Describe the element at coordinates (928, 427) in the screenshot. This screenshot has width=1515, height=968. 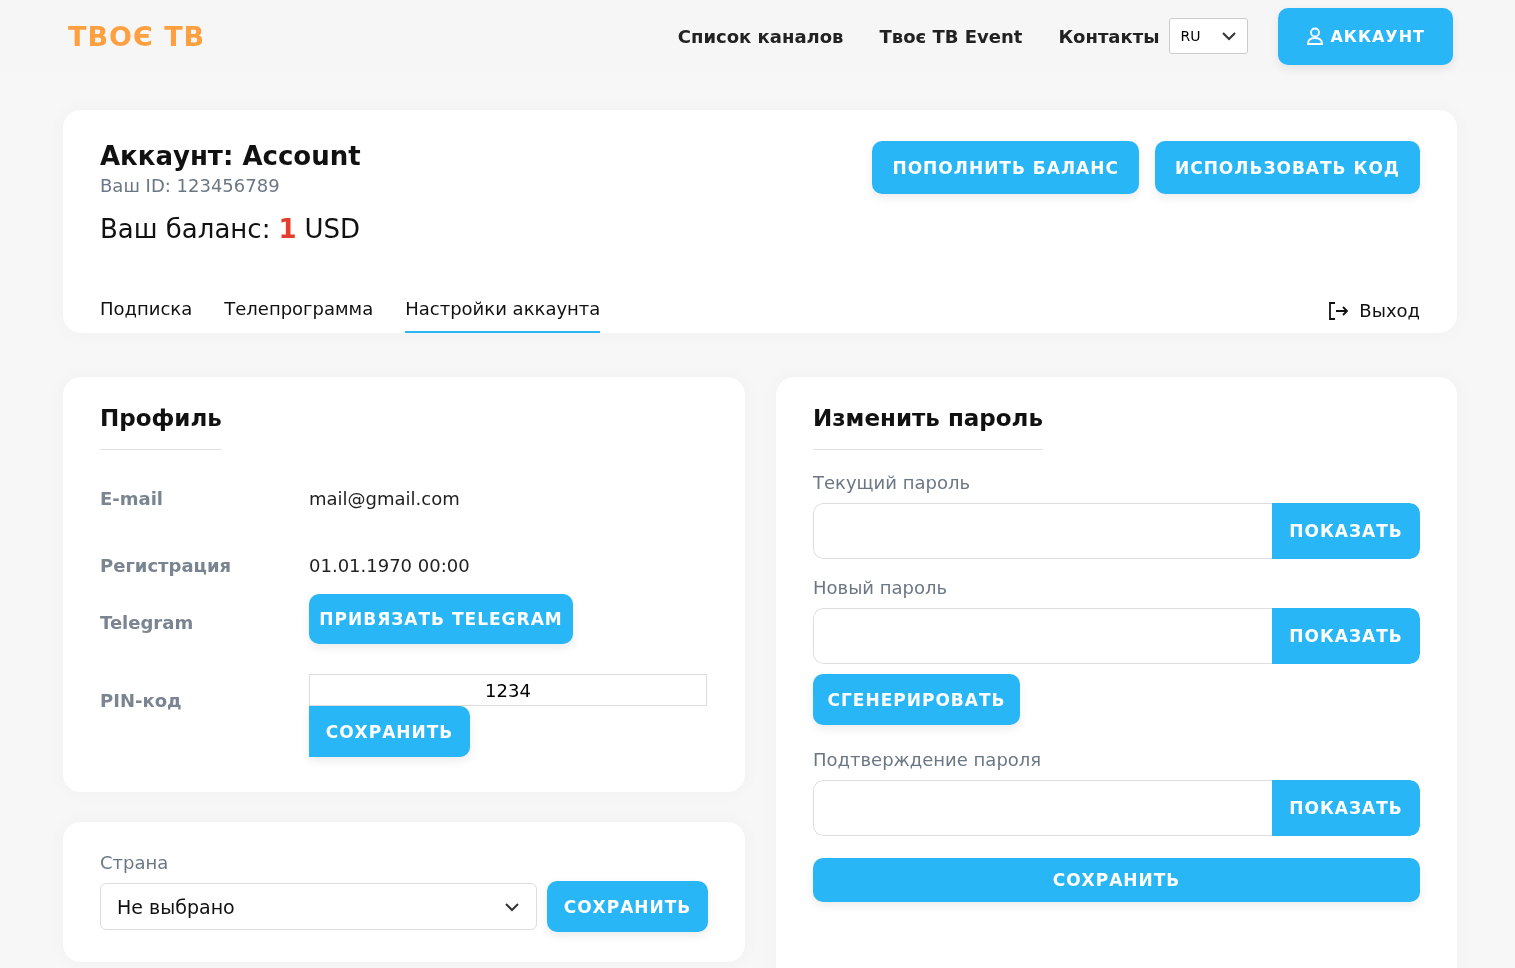
I see `password-title: Изменить пароль` at that location.